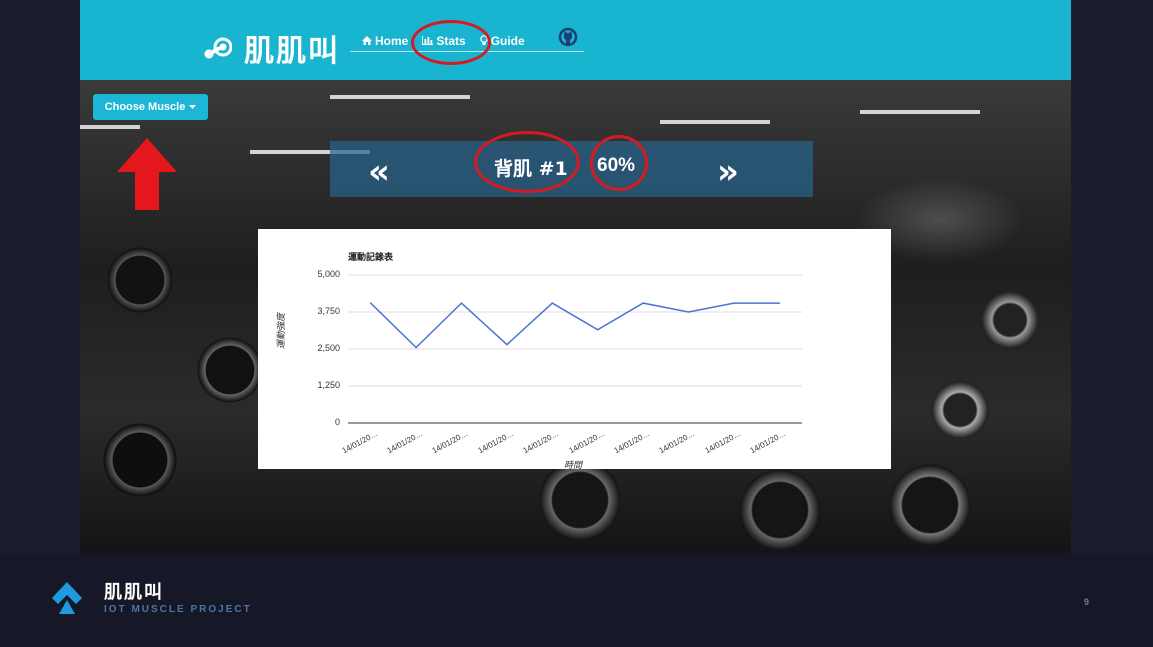 The image size is (1153, 647). I want to click on github-link, so click(568, 39).